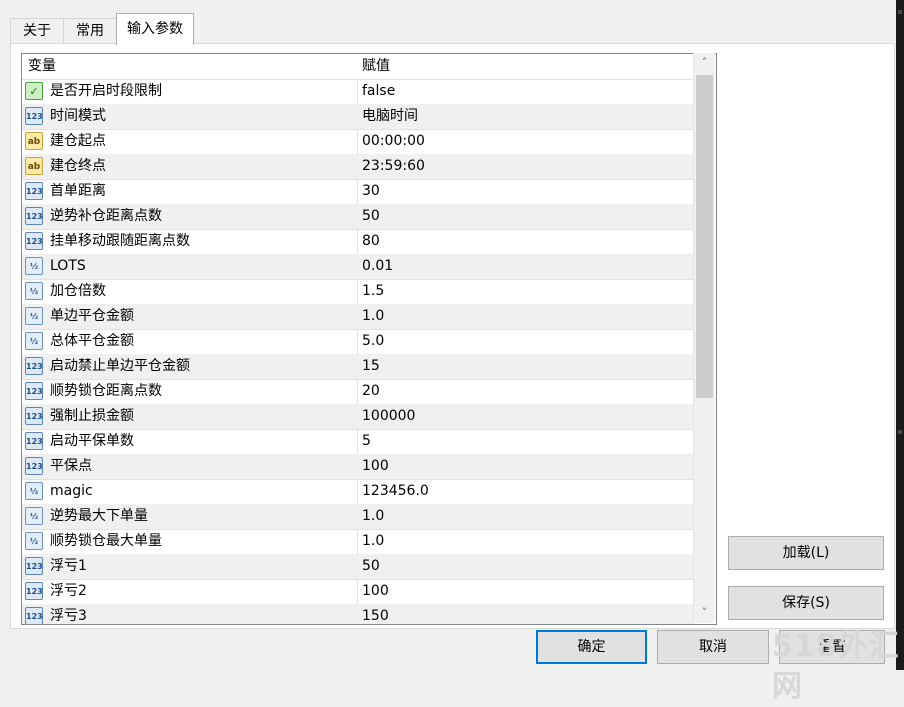 The image size is (904, 707). I want to click on parameter-row: 123 逆势补仓距离点数 50, so click(358, 217).